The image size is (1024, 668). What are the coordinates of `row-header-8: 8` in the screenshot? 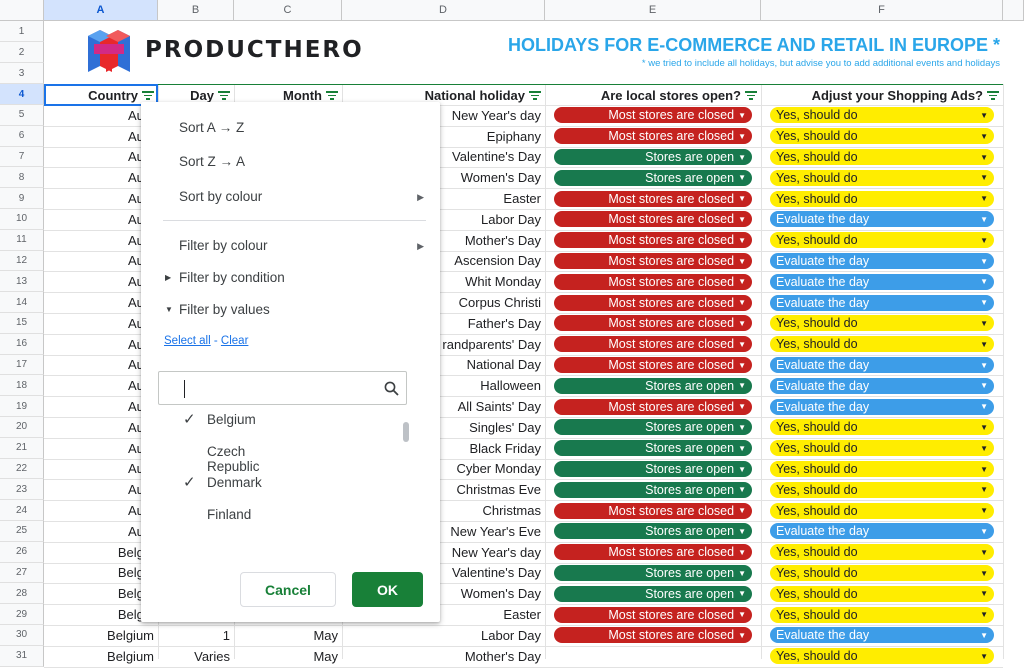 It's located at (22, 178).